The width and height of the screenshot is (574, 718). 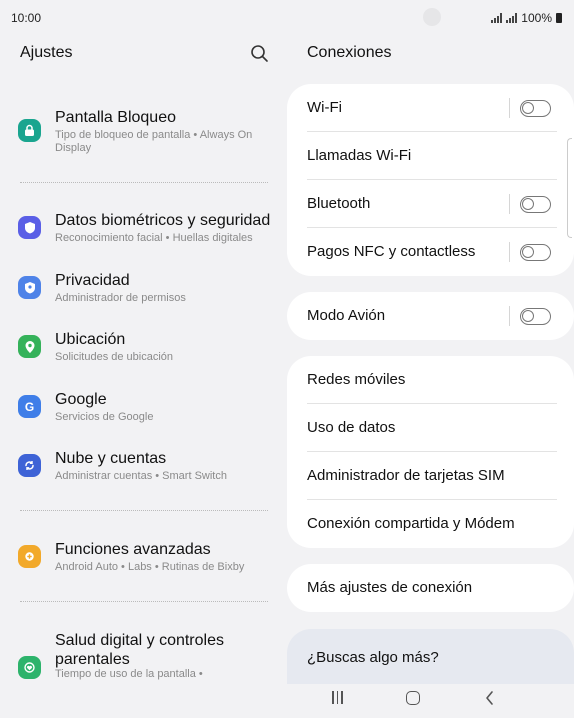 I want to click on row-tethering: Conexión compartida y Módem, so click(x=430, y=524).